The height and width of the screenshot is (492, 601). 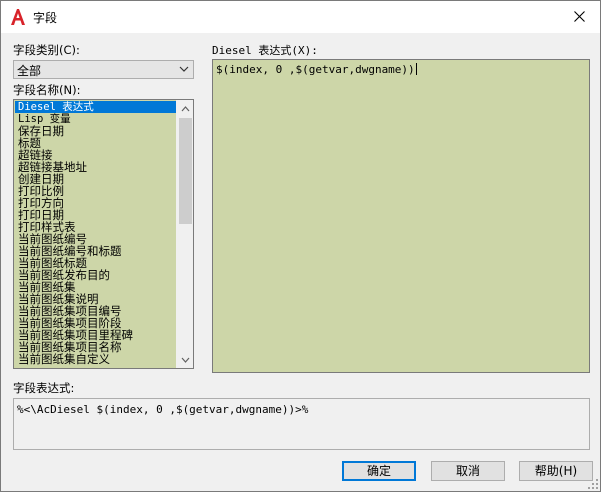 What do you see at coordinates (95, 179) in the screenshot?
I see `field-name-item: 创建日期` at bounding box center [95, 179].